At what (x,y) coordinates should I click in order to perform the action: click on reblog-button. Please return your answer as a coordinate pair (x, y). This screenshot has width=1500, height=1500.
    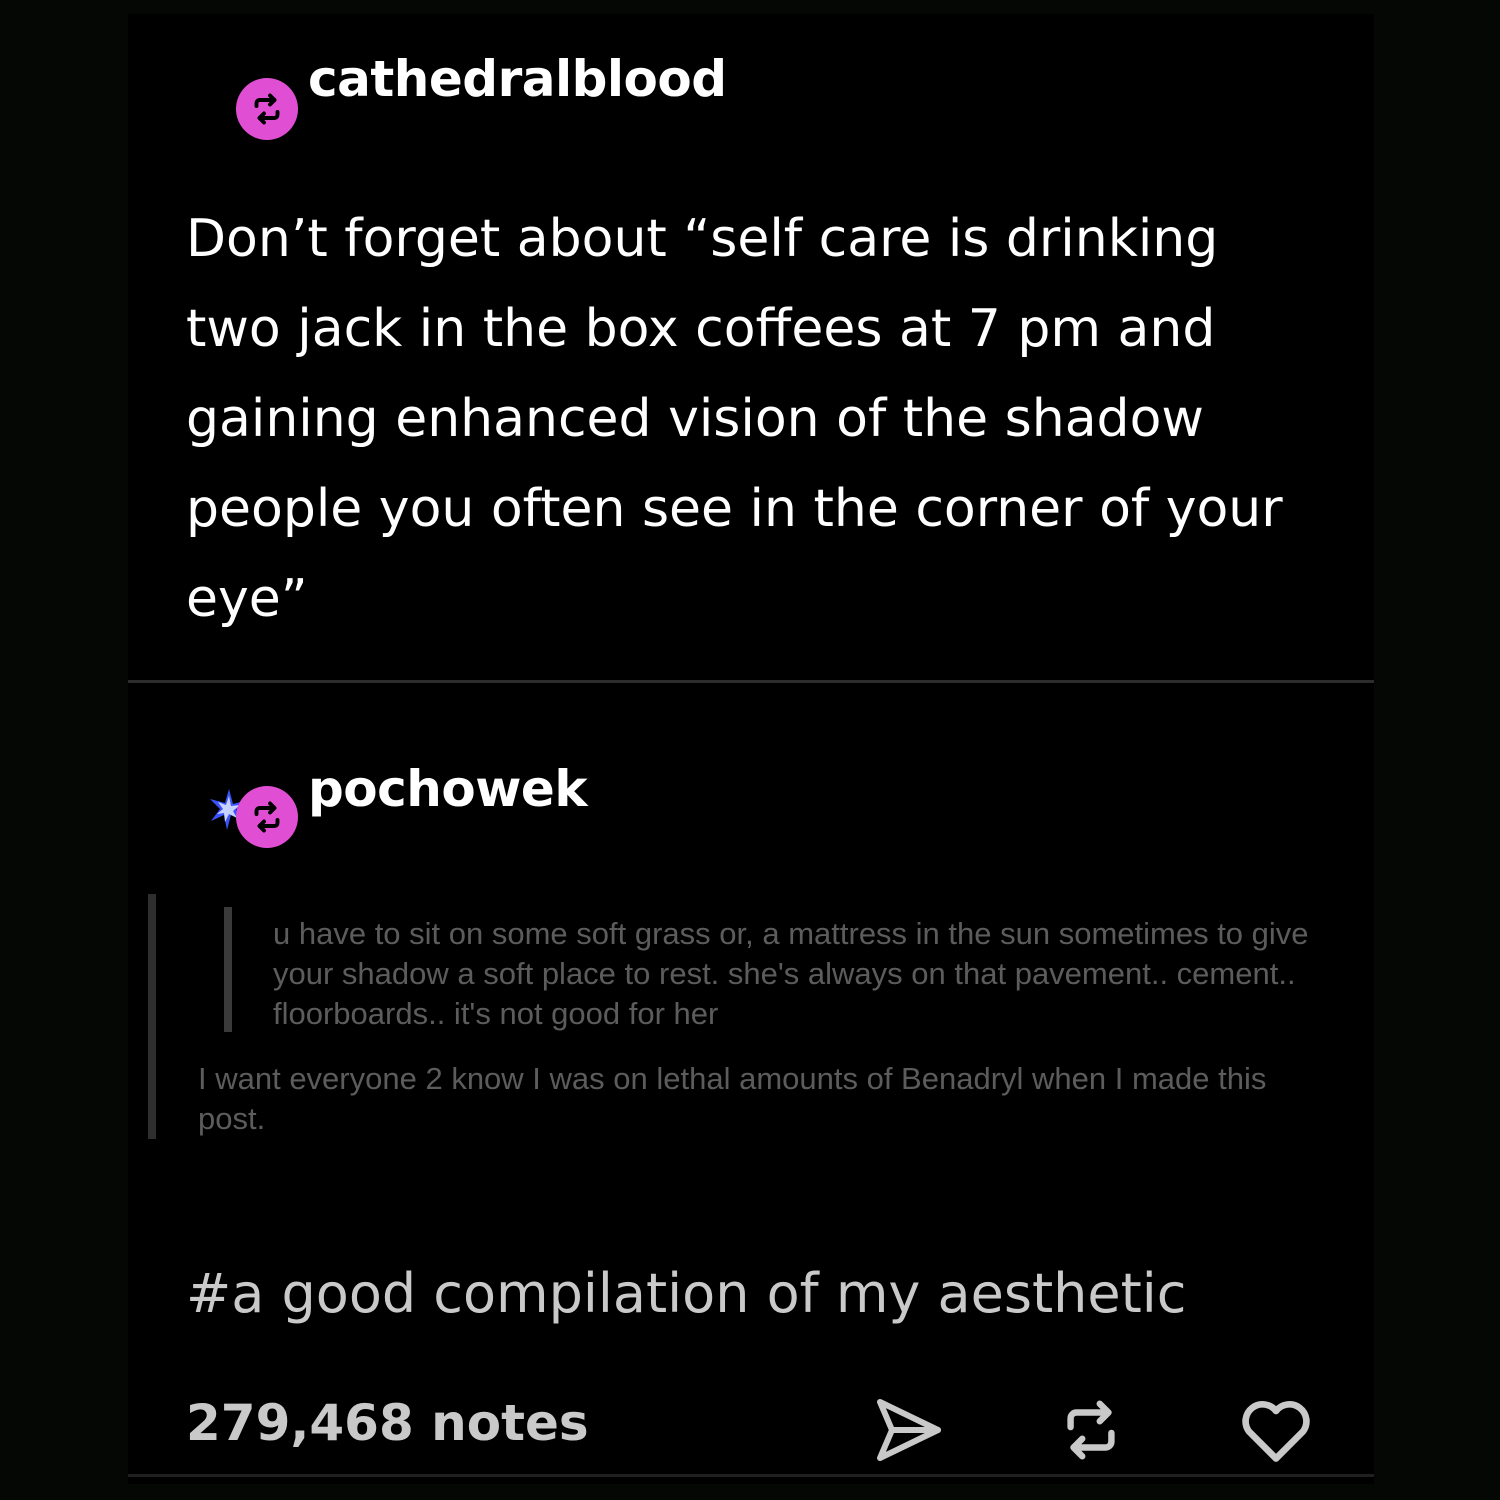
    Looking at the image, I should click on (1091, 1430).